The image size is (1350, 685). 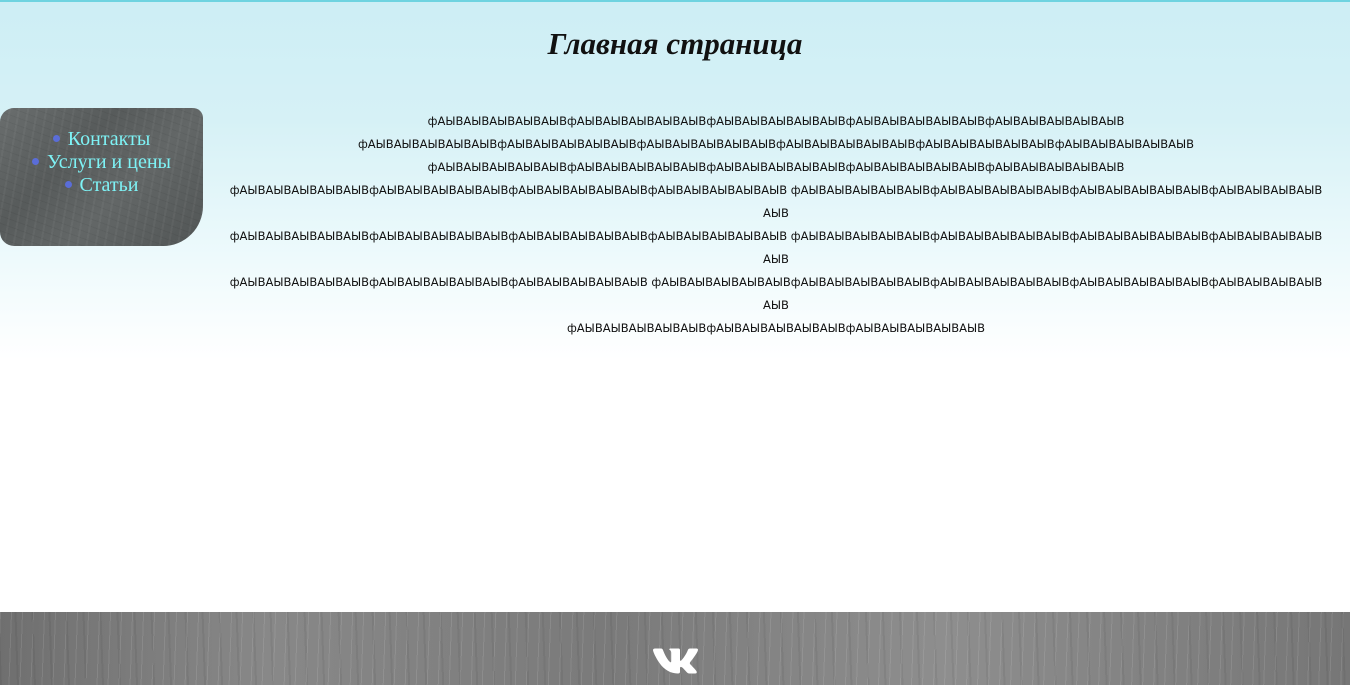 I want to click on page-title: Главная страница, so click(x=675, y=43).